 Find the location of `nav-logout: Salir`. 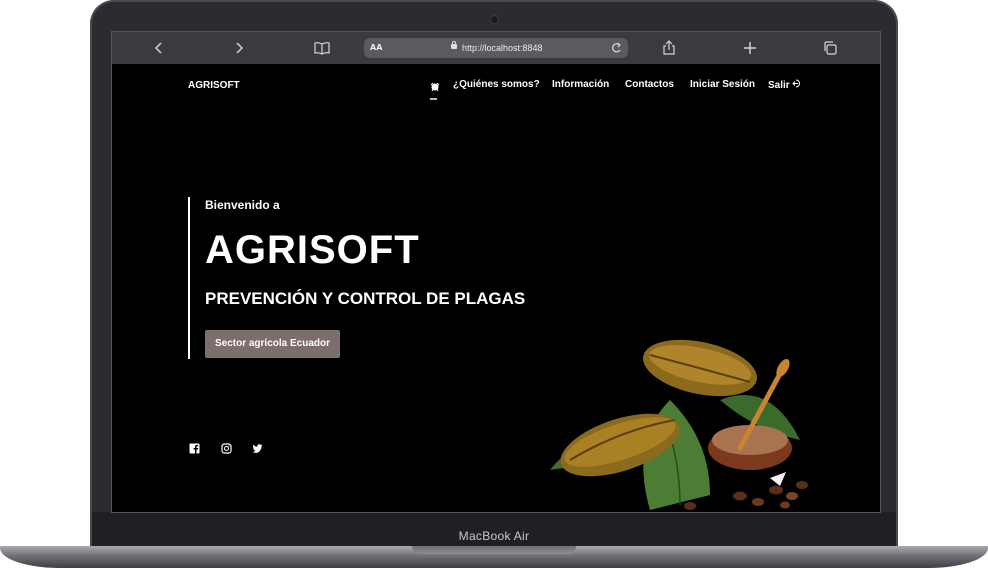

nav-logout: Salir is located at coordinates (785, 85).